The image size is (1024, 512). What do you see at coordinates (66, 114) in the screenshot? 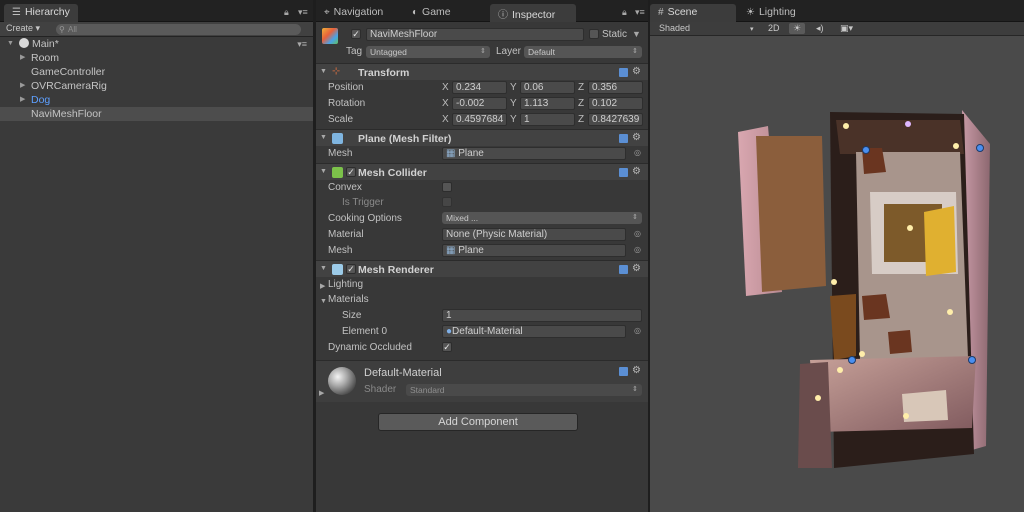
I see `tree-item-label: NaviMeshFloor` at bounding box center [66, 114].